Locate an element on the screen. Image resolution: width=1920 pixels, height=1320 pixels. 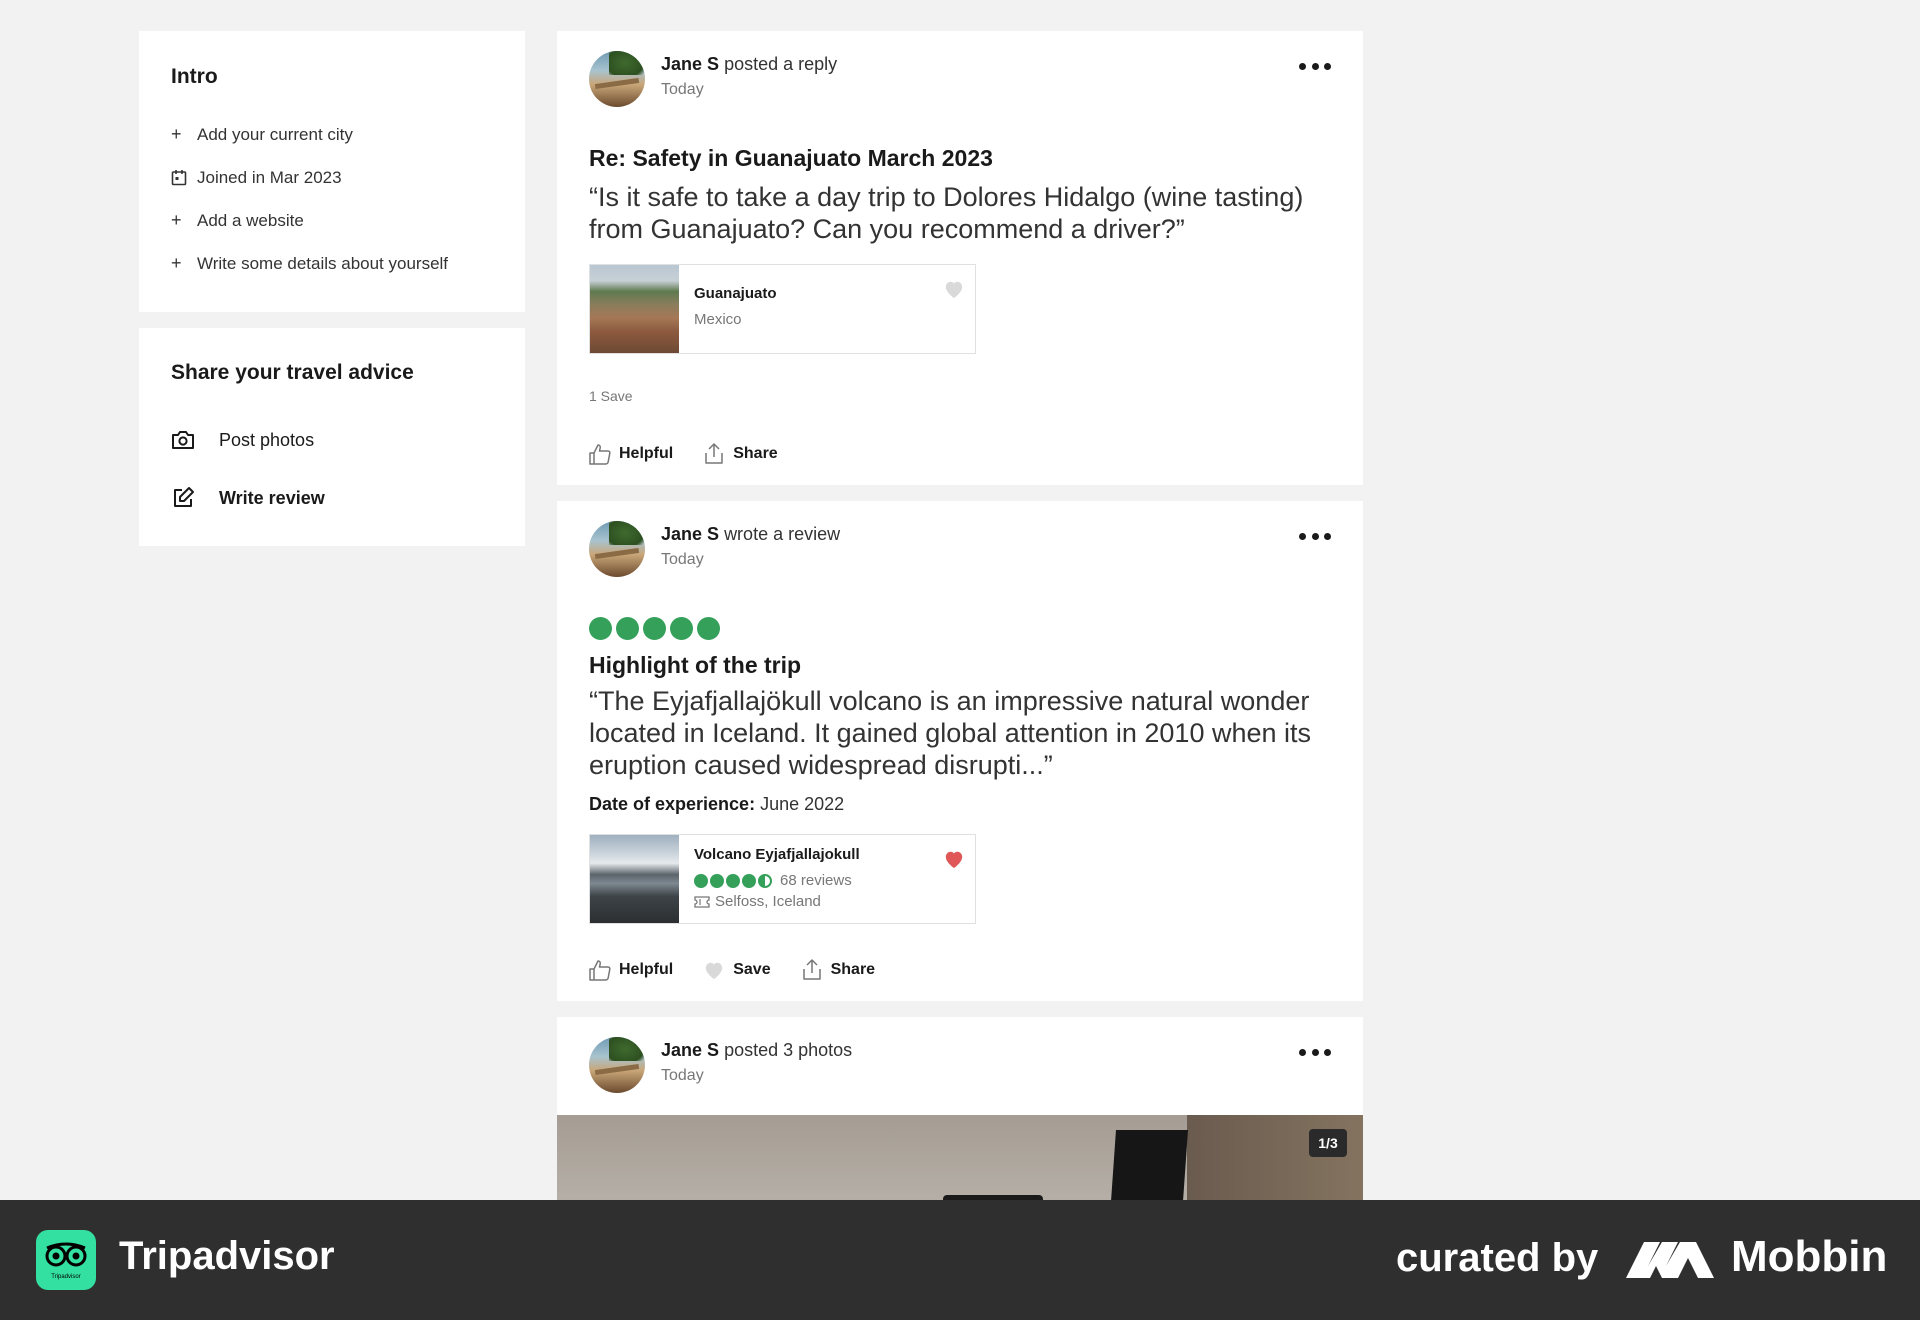
curated-by-label: curated by is located at coordinates (1497, 1258).